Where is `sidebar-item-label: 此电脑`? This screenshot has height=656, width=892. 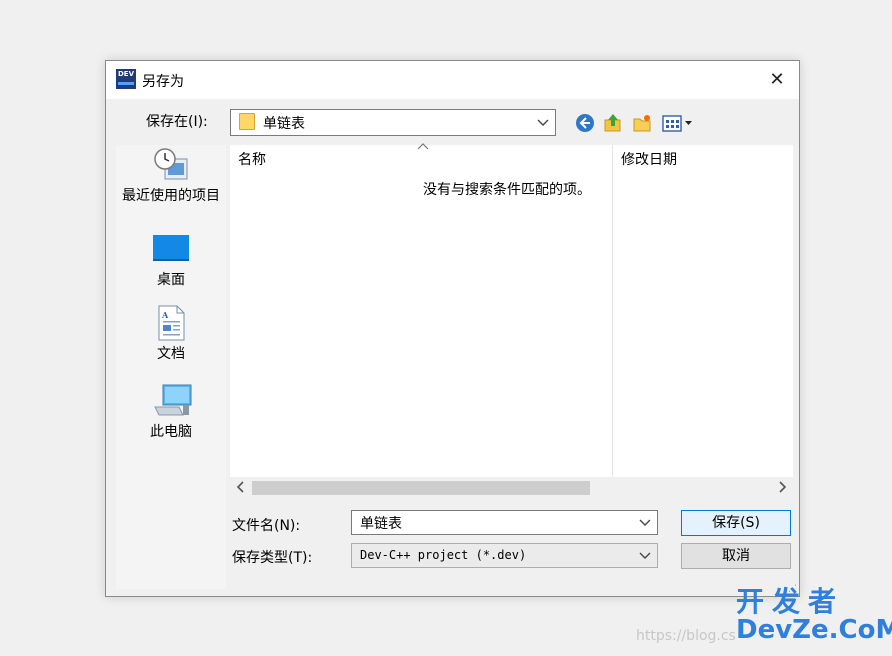 sidebar-item-label: 此电脑 is located at coordinates (171, 432).